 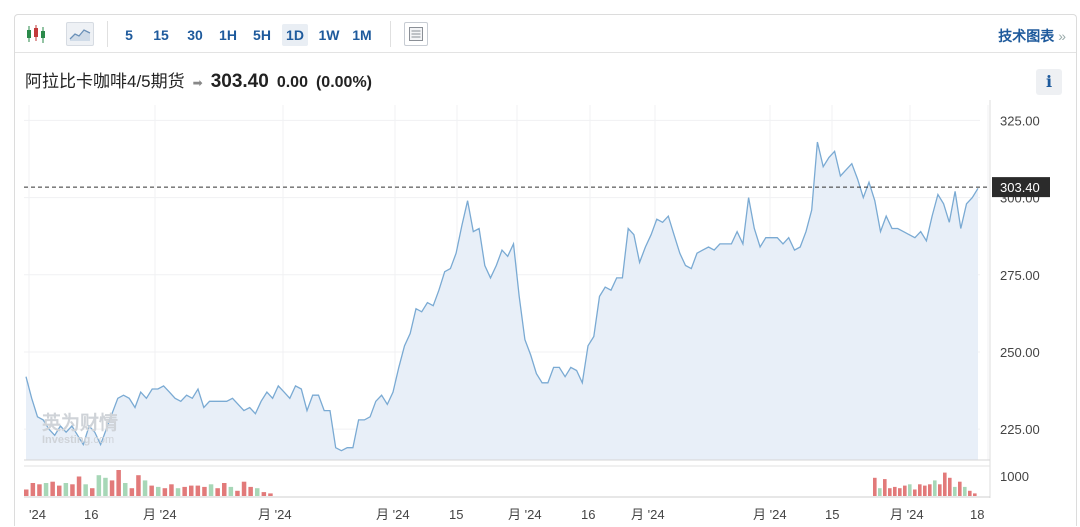 I want to click on y-tick-label-0: 325.00, so click(x=1020, y=120).